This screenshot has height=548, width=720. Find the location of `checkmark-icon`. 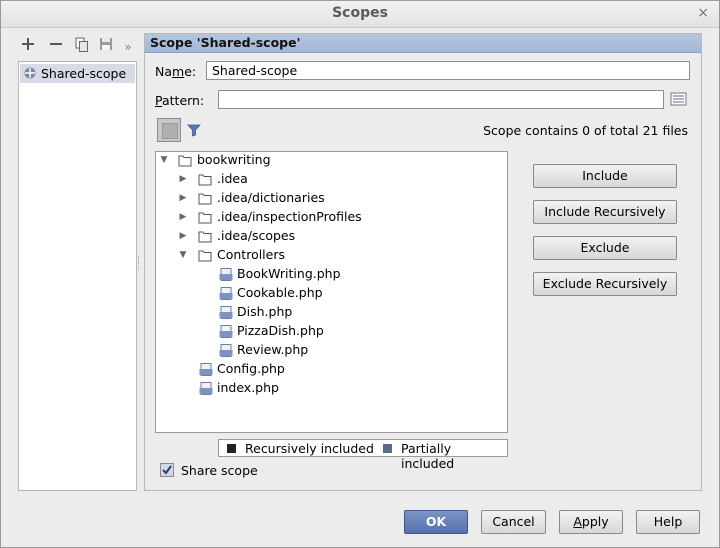

checkmark-icon is located at coordinates (167, 470).